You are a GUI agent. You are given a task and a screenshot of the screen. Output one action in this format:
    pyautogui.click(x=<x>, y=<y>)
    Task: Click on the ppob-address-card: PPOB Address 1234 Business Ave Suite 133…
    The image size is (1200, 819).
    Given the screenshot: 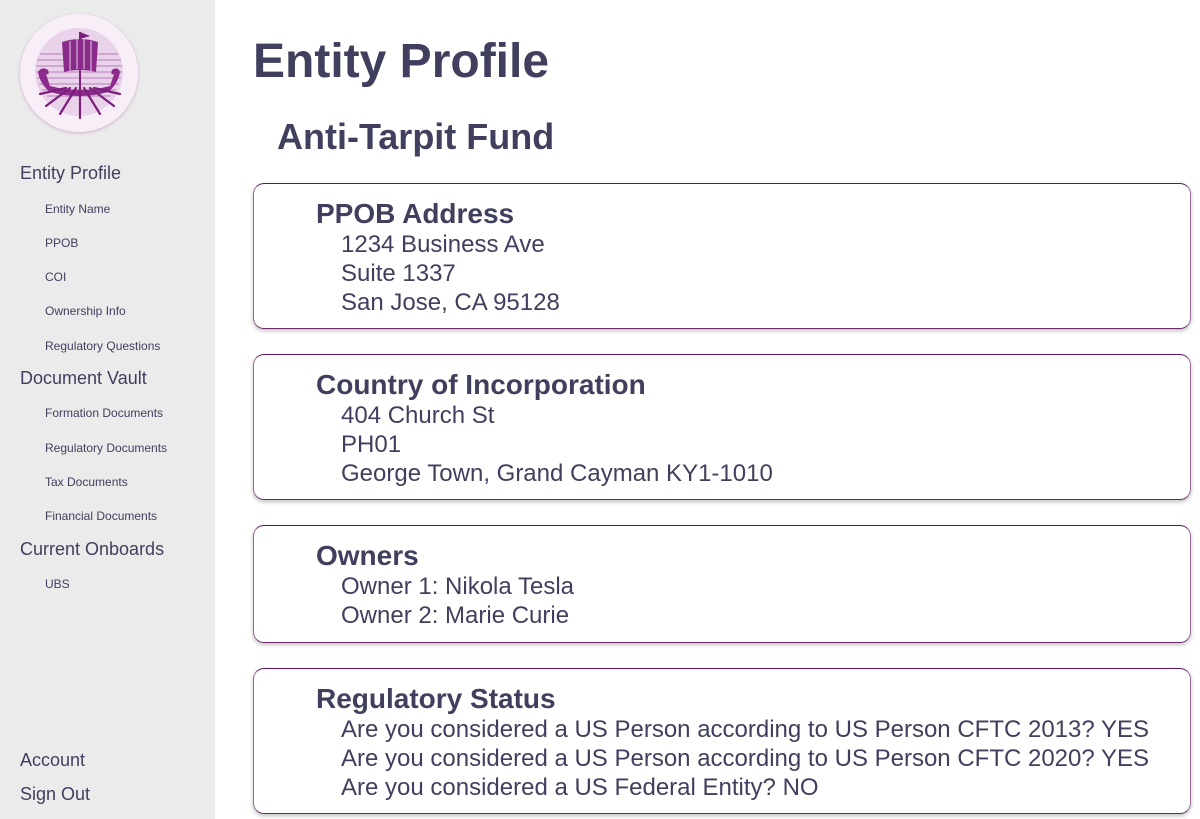 What is the action you would take?
    pyautogui.click(x=722, y=256)
    